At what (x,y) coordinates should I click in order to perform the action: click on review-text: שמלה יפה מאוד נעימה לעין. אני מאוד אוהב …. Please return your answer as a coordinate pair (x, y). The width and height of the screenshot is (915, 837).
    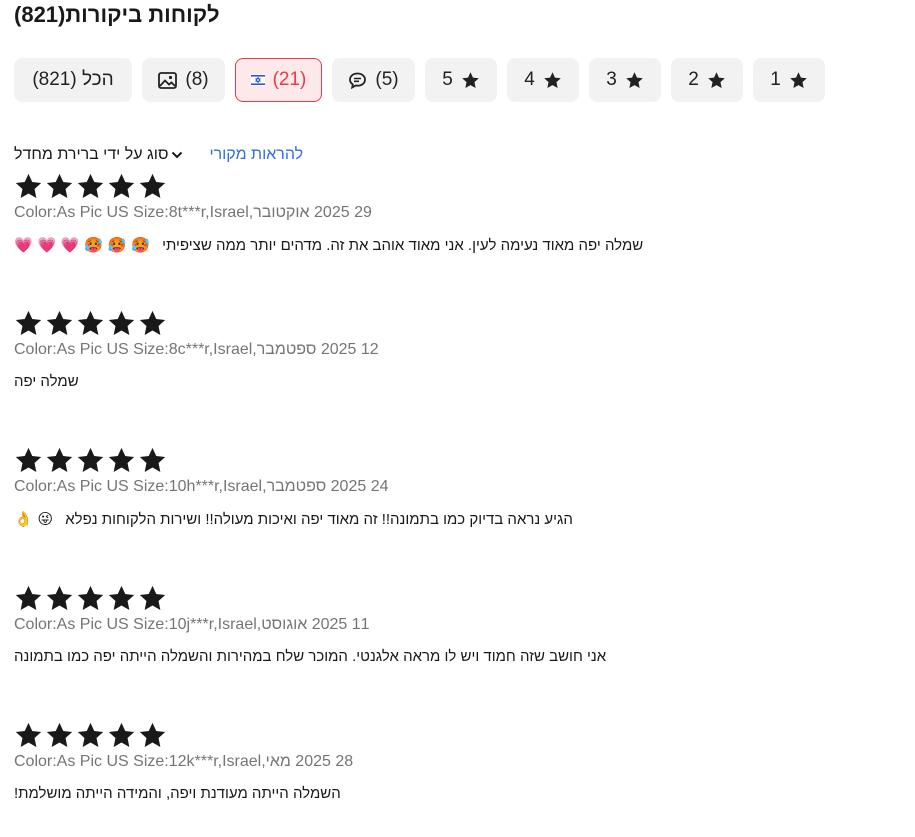
    Looking at the image, I should click on (403, 245).